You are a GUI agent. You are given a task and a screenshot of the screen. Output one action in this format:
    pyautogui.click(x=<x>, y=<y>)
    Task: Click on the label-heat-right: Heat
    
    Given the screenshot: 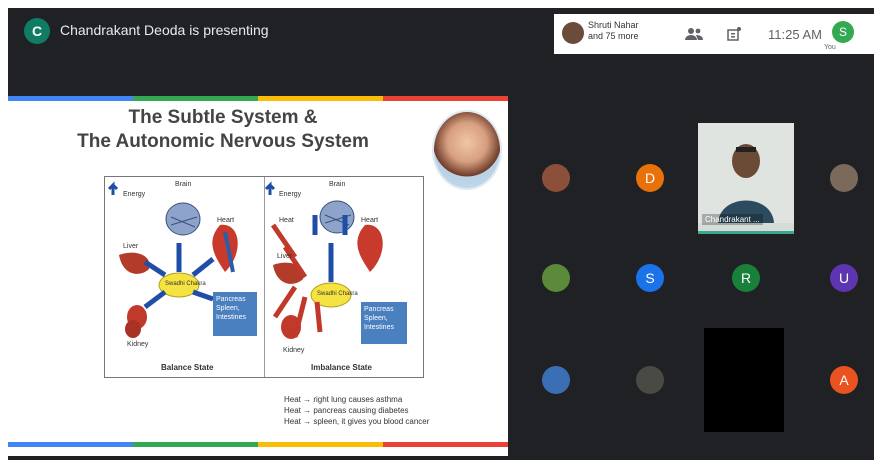 What is the action you would take?
    pyautogui.click(x=286, y=220)
    